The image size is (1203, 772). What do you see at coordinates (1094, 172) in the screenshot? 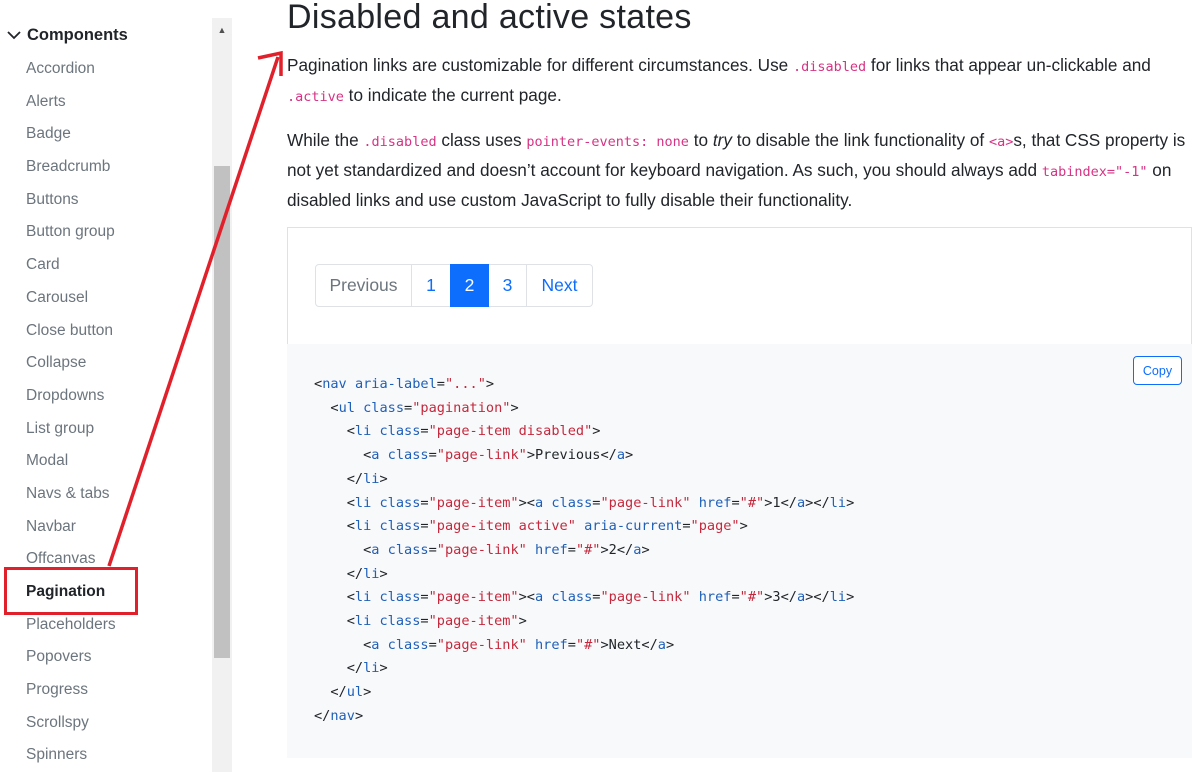
I see `inline-code-tabindex: tabindex="-1"` at bounding box center [1094, 172].